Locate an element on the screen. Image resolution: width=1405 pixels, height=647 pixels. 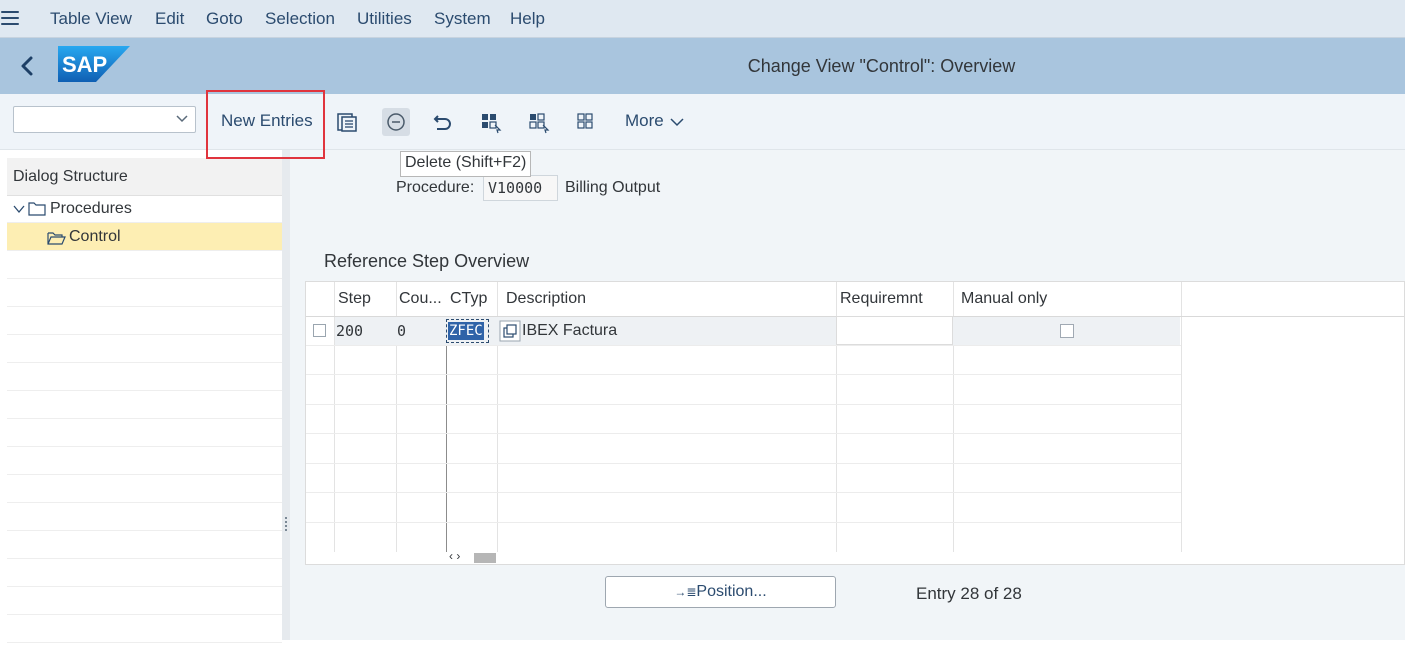
cell-step: 200 is located at coordinates (350, 331).